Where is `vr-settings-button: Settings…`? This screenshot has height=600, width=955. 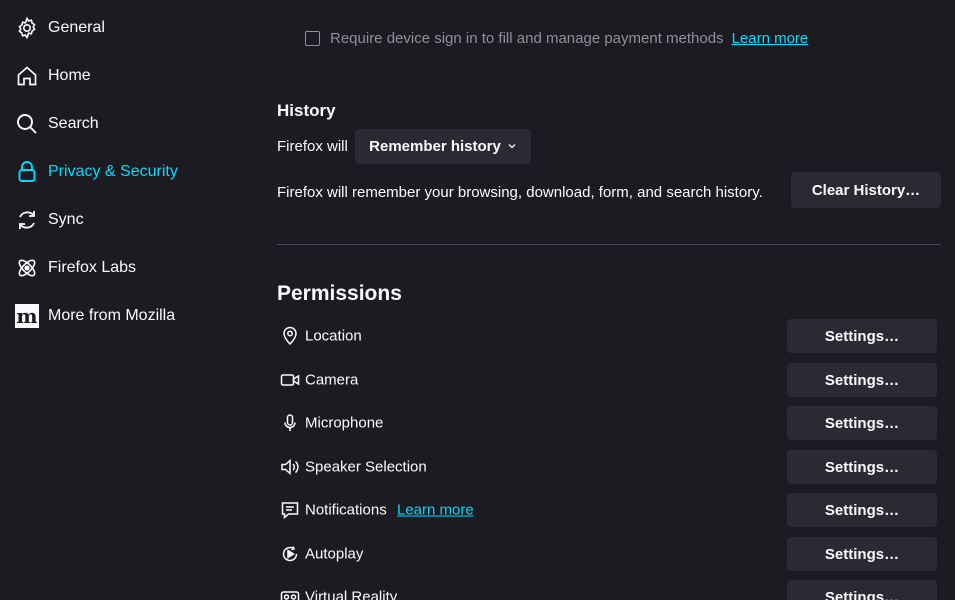
vr-settings-button: Settings… is located at coordinates (862, 590).